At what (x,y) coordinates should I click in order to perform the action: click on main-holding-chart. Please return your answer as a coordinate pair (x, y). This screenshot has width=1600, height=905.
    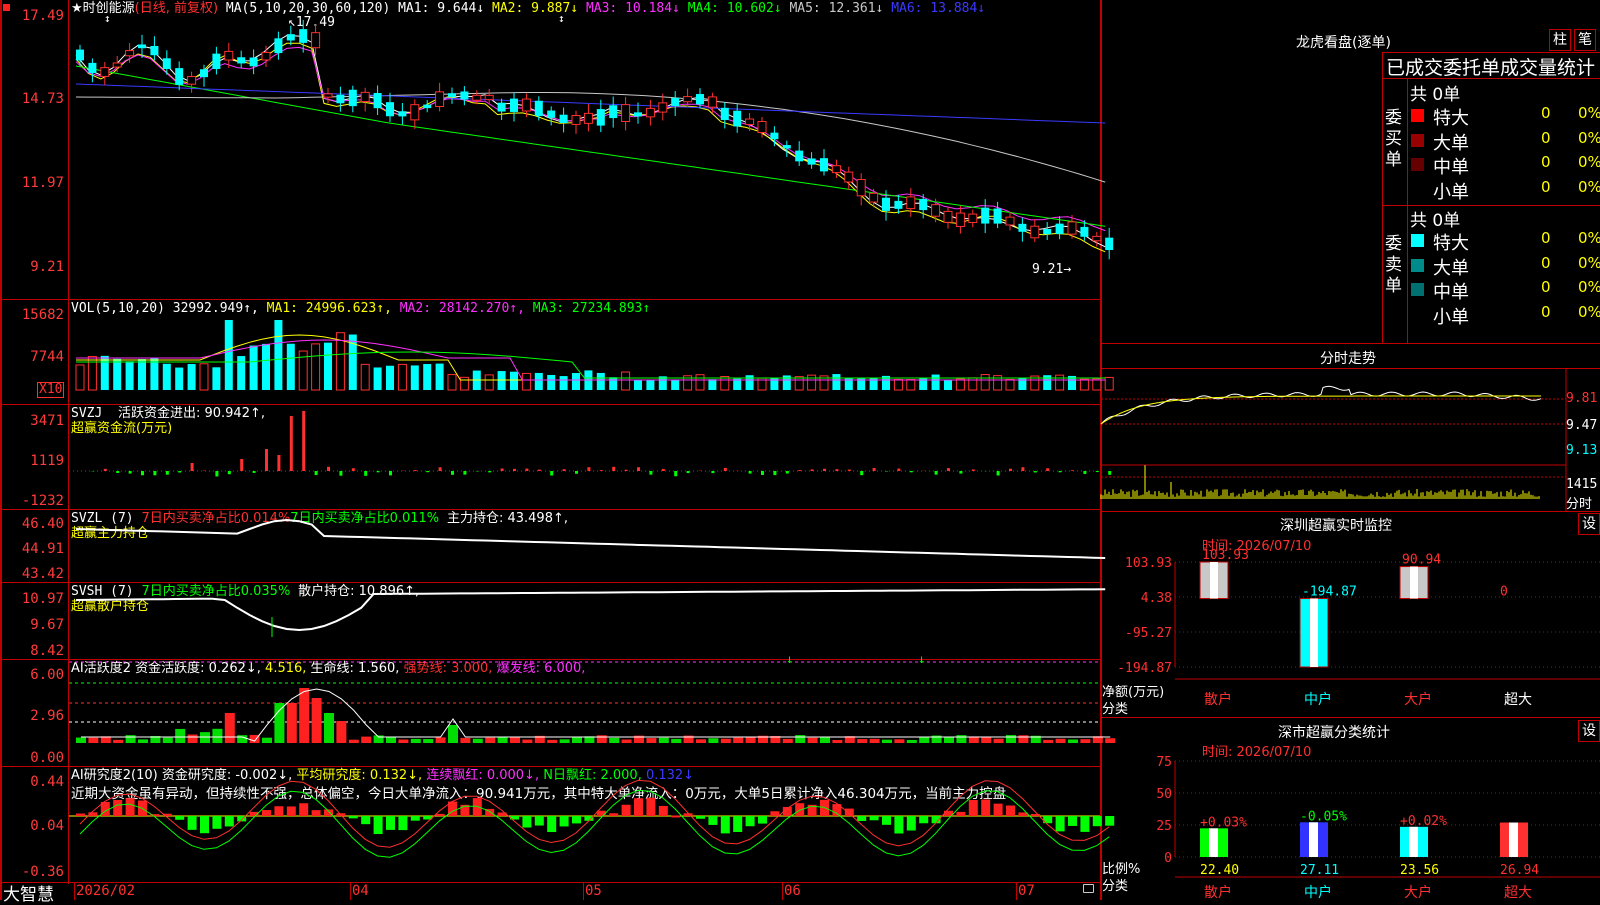
    Looking at the image, I should click on (550, 546).